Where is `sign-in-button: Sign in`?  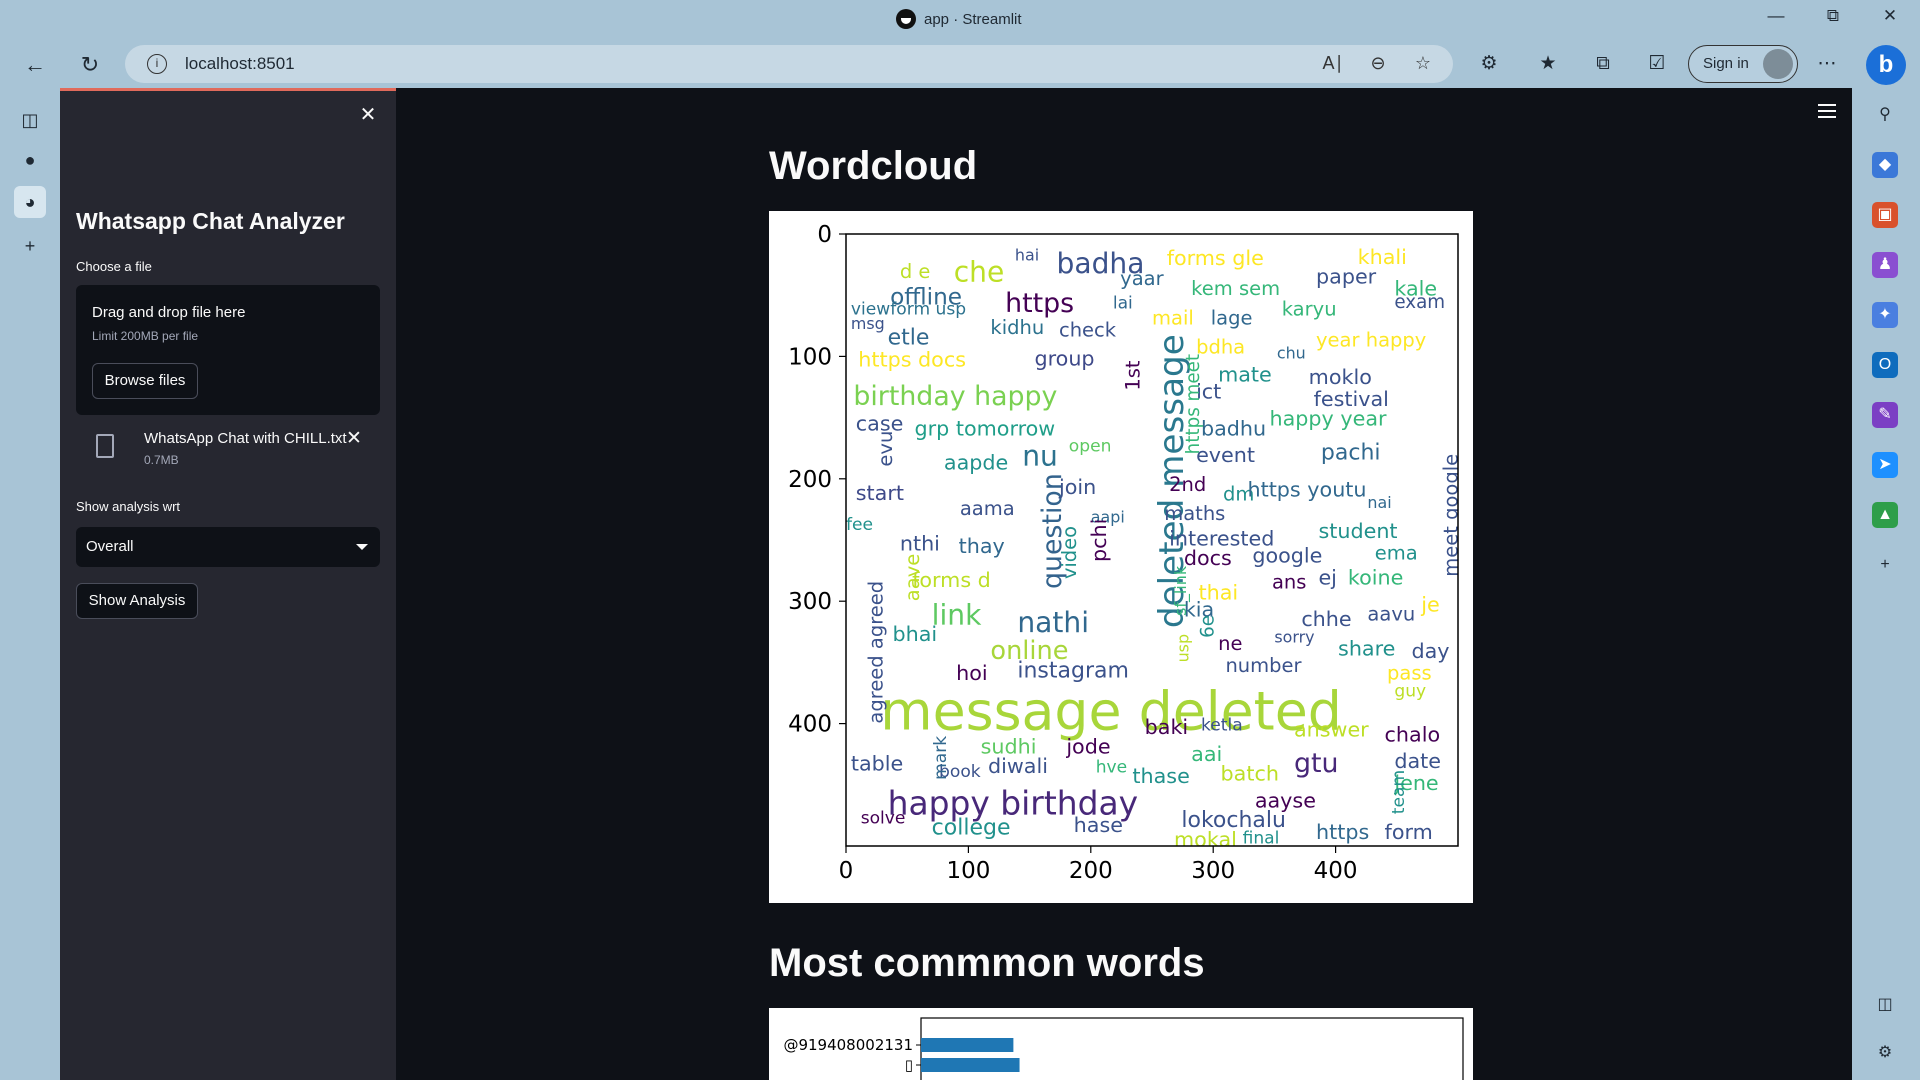
sign-in-button: Sign in is located at coordinates (1743, 64).